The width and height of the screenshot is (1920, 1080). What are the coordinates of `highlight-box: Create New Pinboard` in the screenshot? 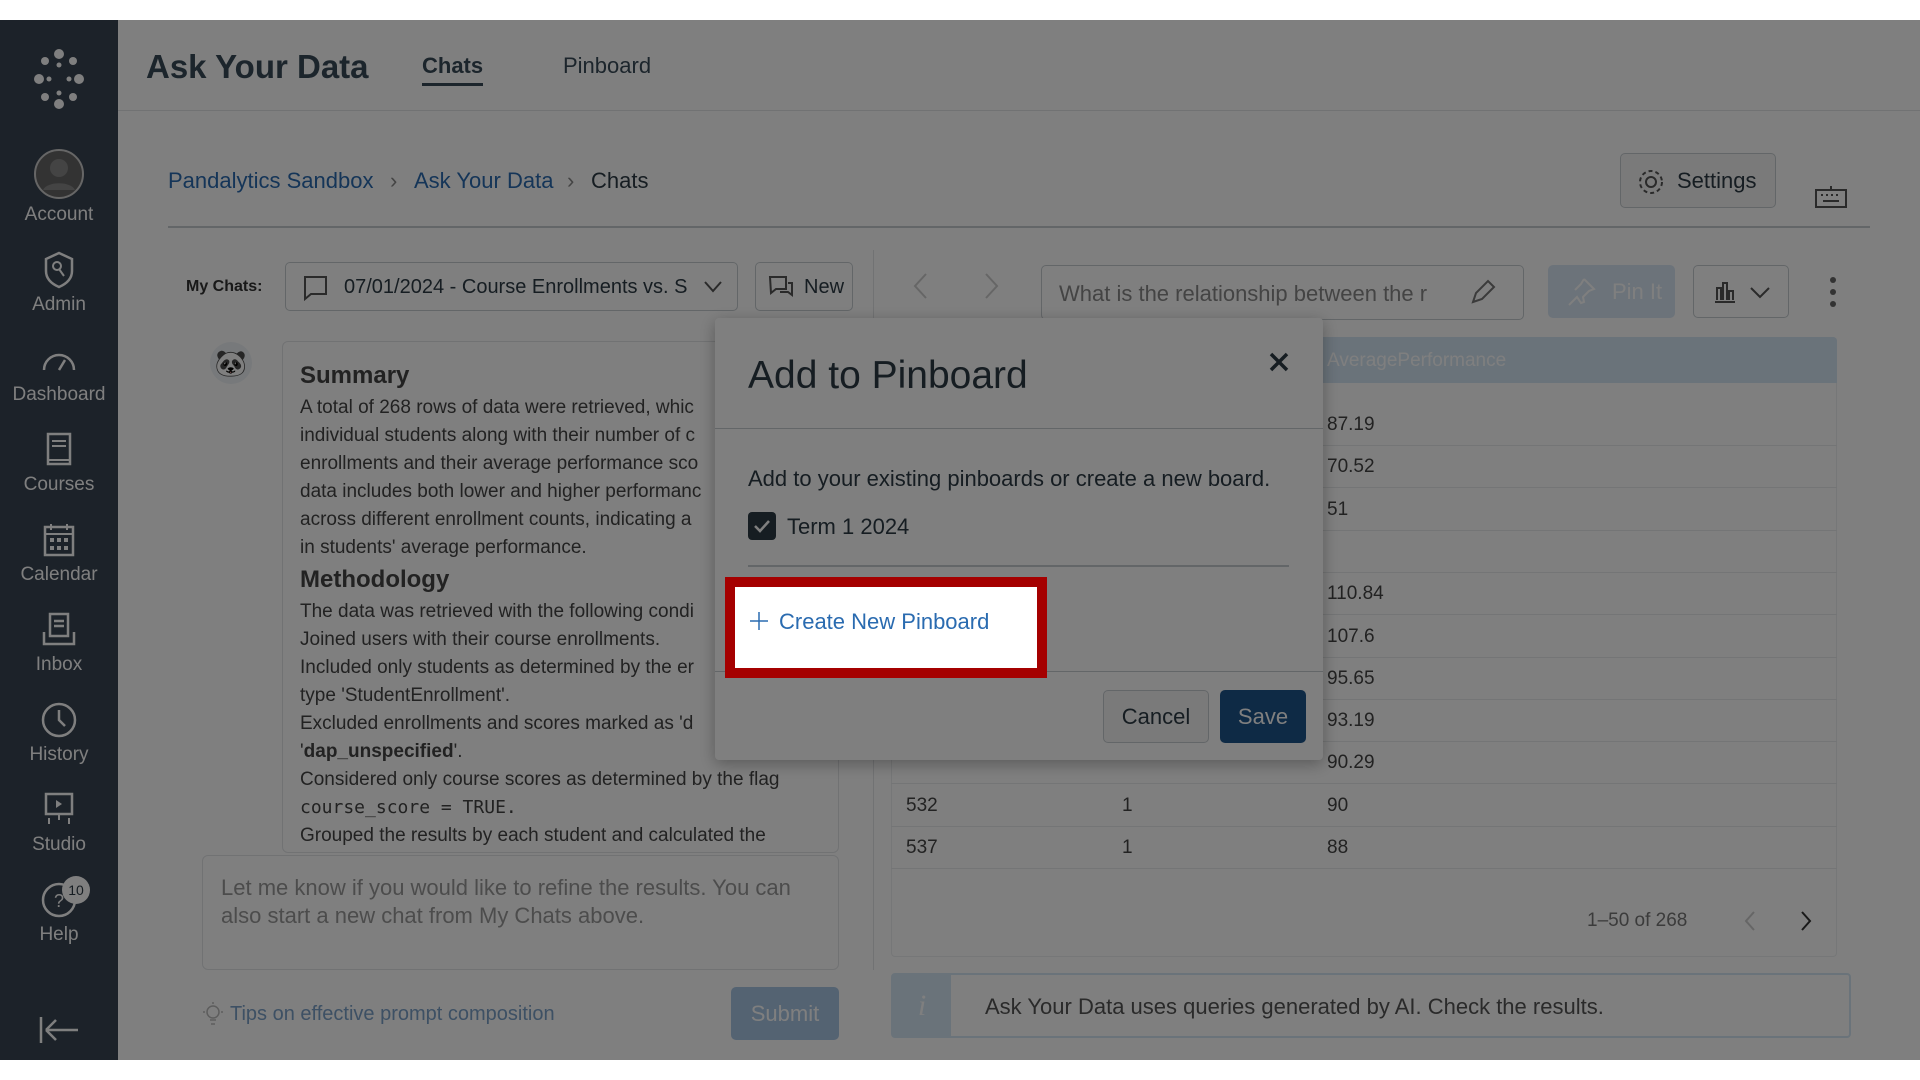 It's located at (886, 627).